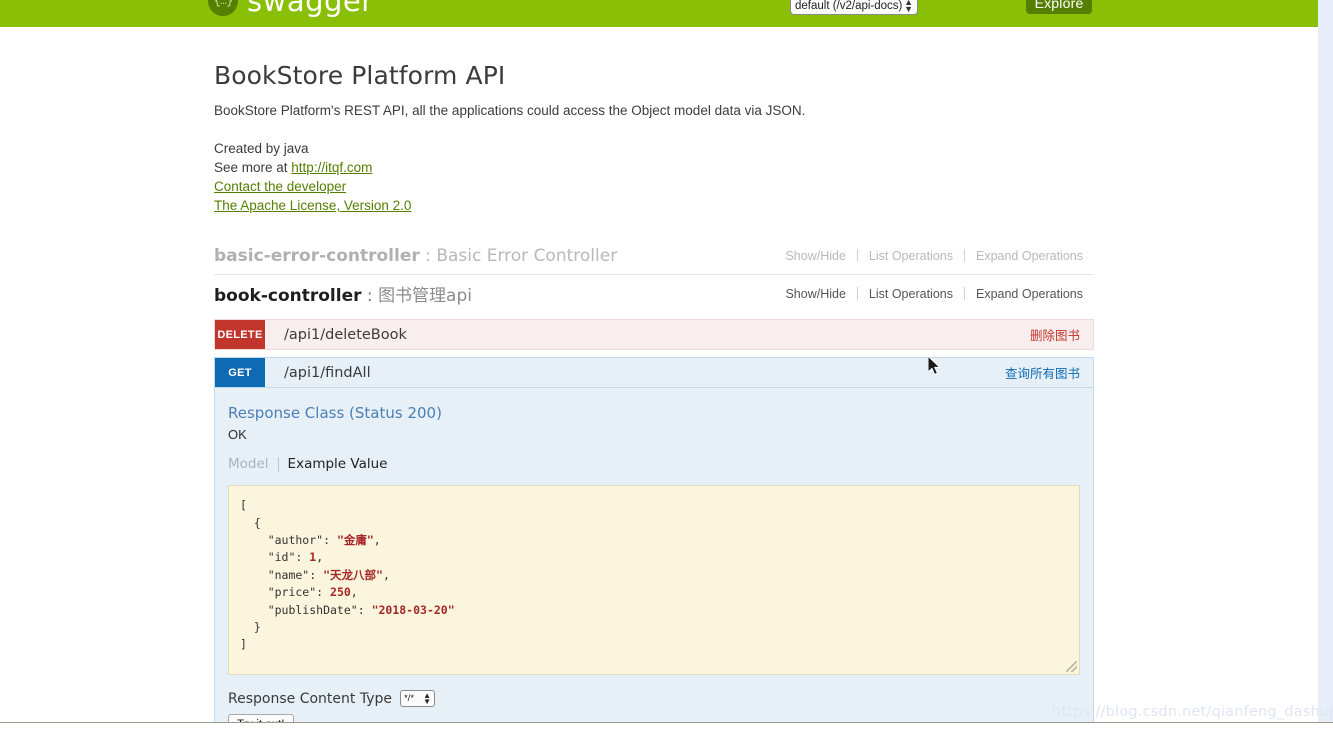  What do you see at coordinates (1054, 336) in the screenshot?
I see `operation-summary: 删除图书` at bounding box center [1054, 336].